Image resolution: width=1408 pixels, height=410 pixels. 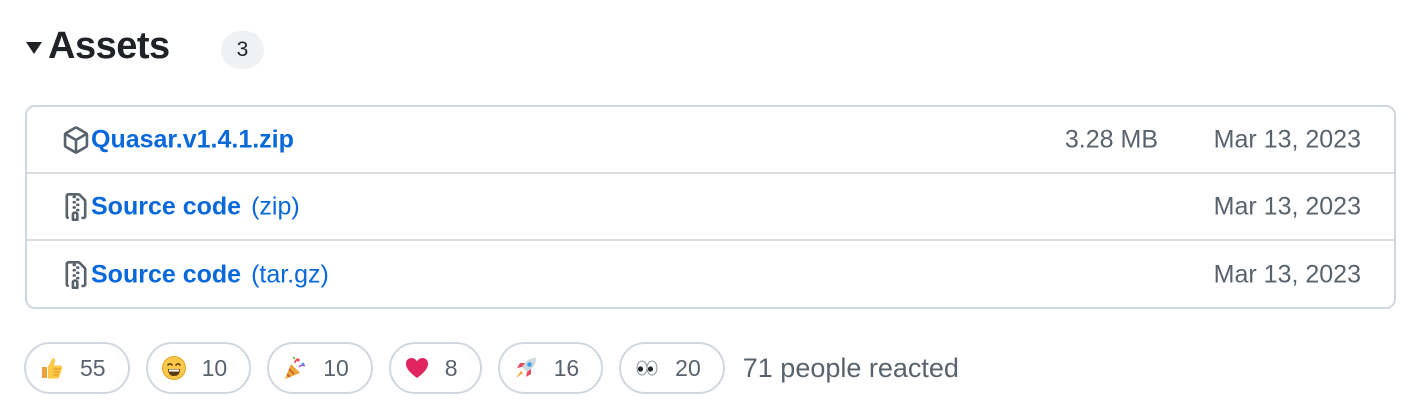 I want to click on asset-format: (tar.gz), so click(x=290, y=274).